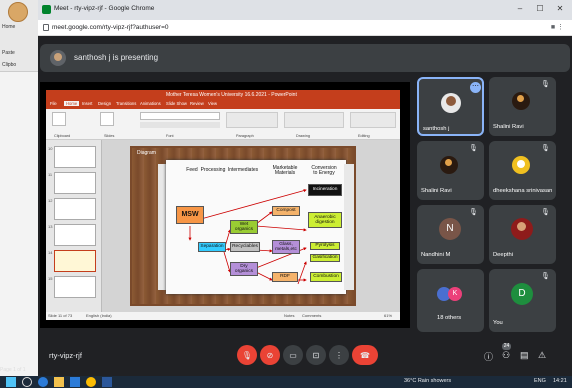  I want to click on participant-name: dheekshana srinivasan, so click(523, 191).